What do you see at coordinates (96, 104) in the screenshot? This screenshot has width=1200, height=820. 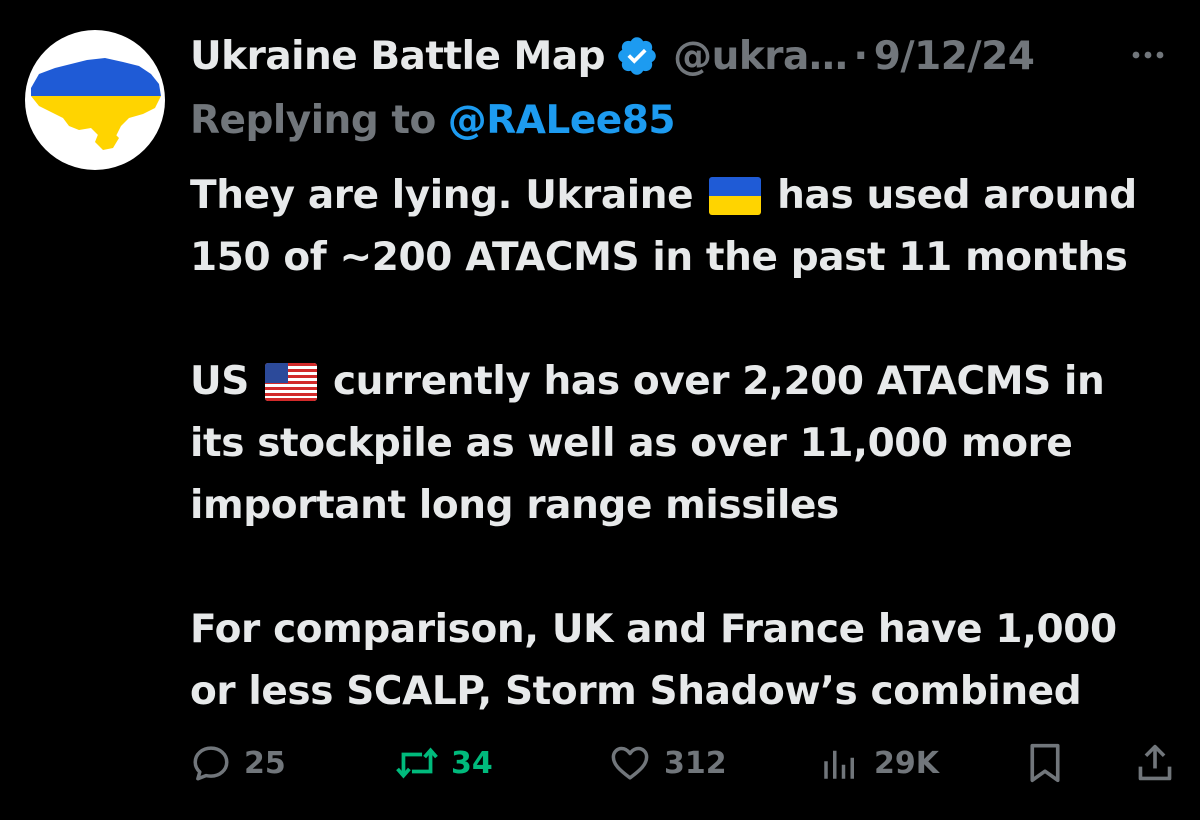 I see `ukraine-map-icon` at bounding box center [96, 104].